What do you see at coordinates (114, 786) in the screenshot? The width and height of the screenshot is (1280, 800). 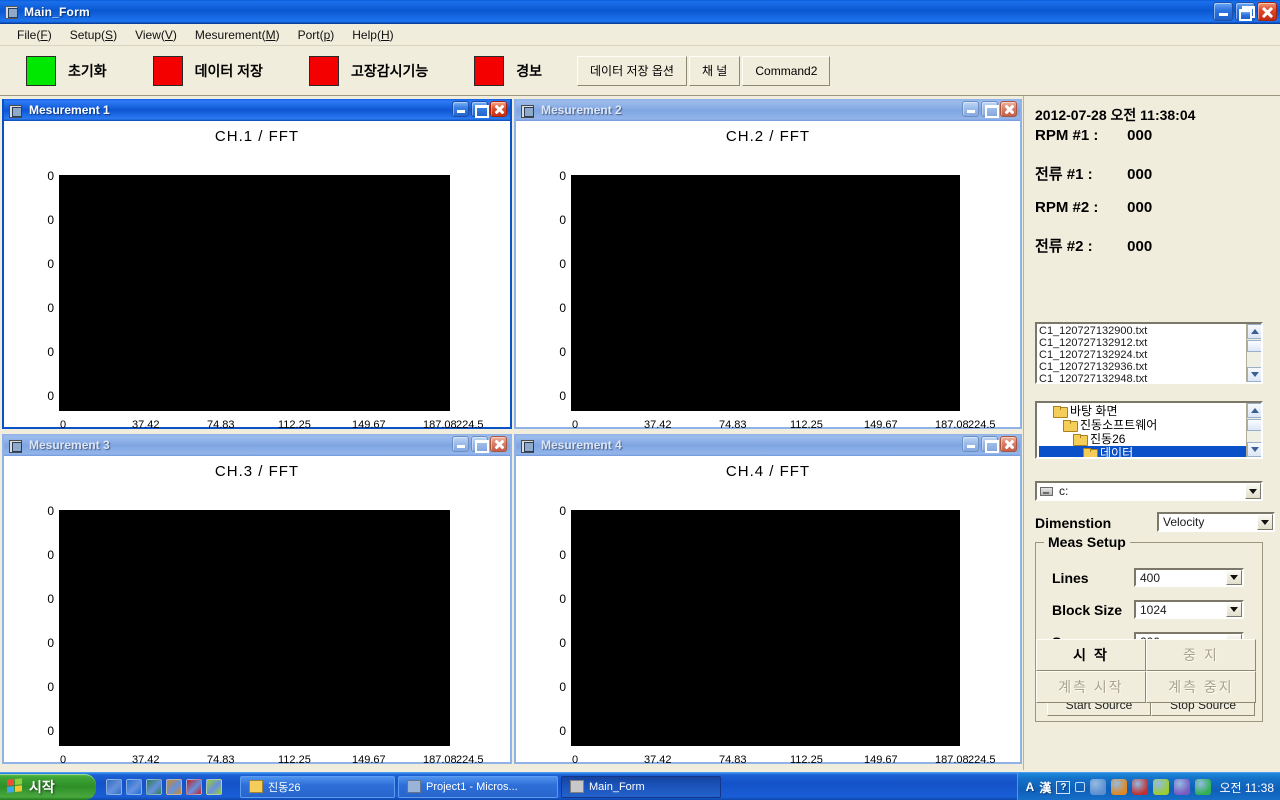 I see `media-player-icon` at bounding box center [114, 786].